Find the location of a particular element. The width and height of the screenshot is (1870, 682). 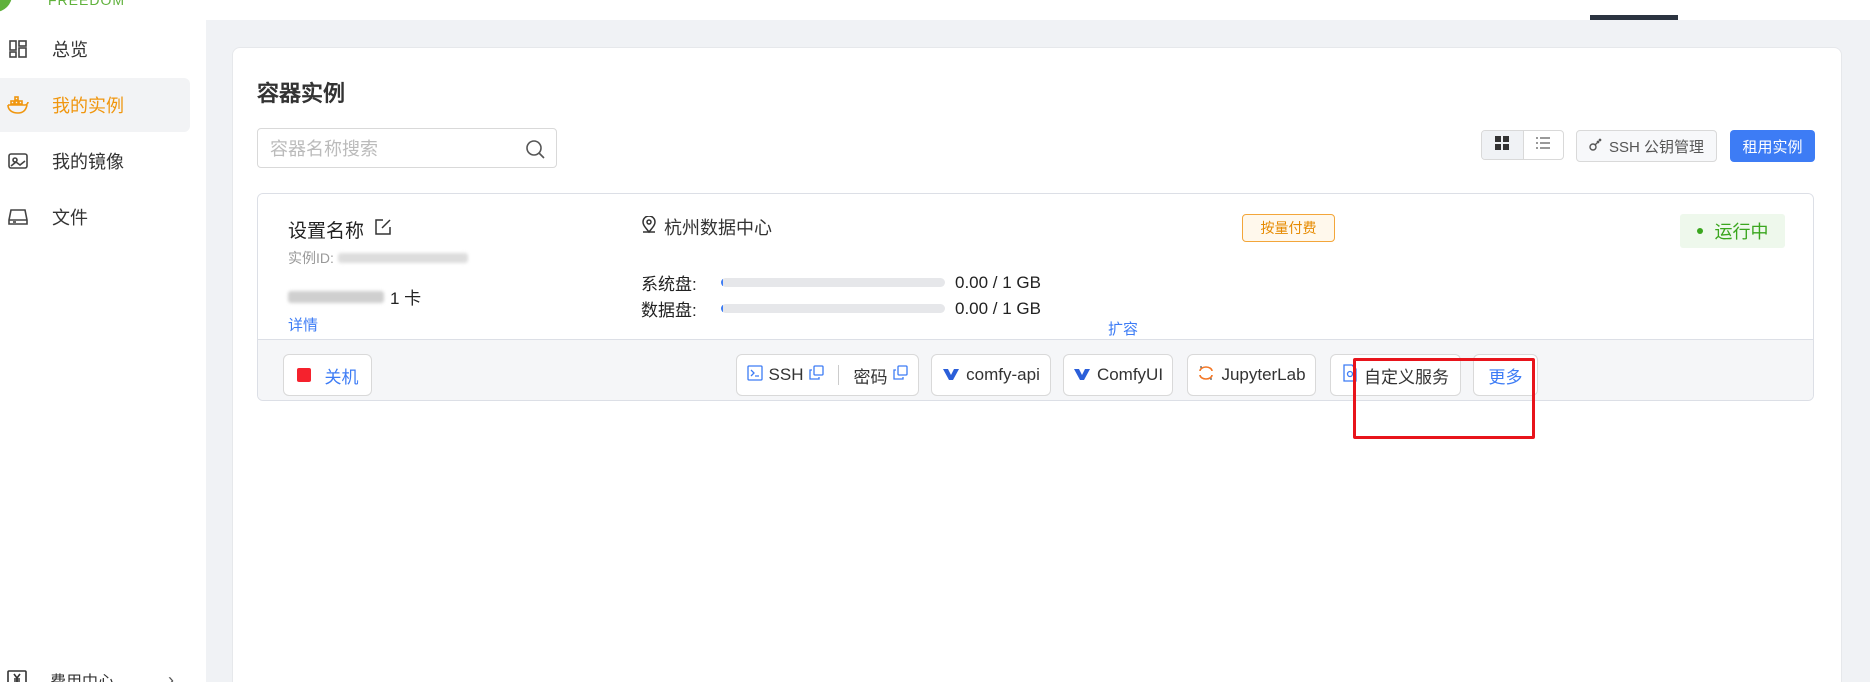

sidebar-item-label: 总览 is located at coordinates (70, 50).